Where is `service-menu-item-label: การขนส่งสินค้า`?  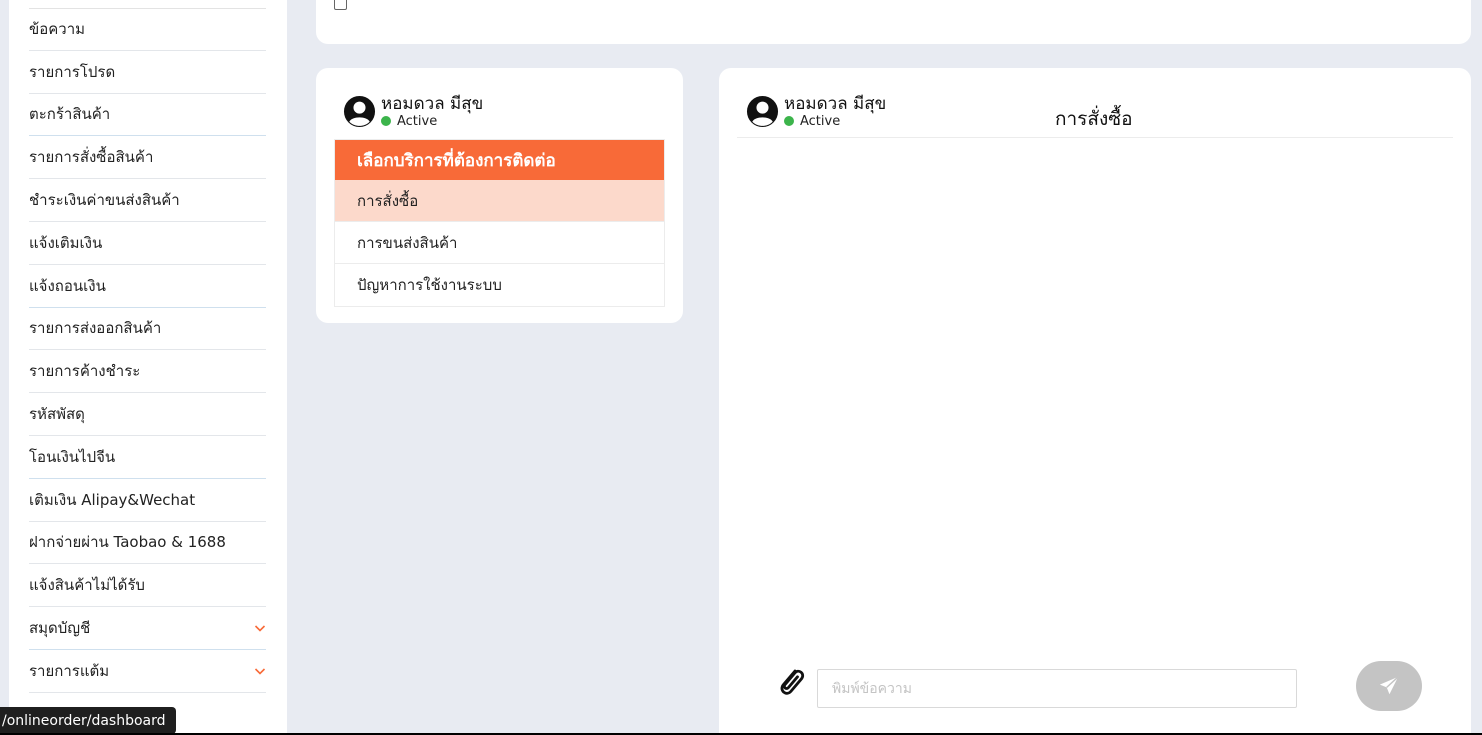 service-menu-item-label: การขนส่งสินค้า is located at coordinates (407, 242).